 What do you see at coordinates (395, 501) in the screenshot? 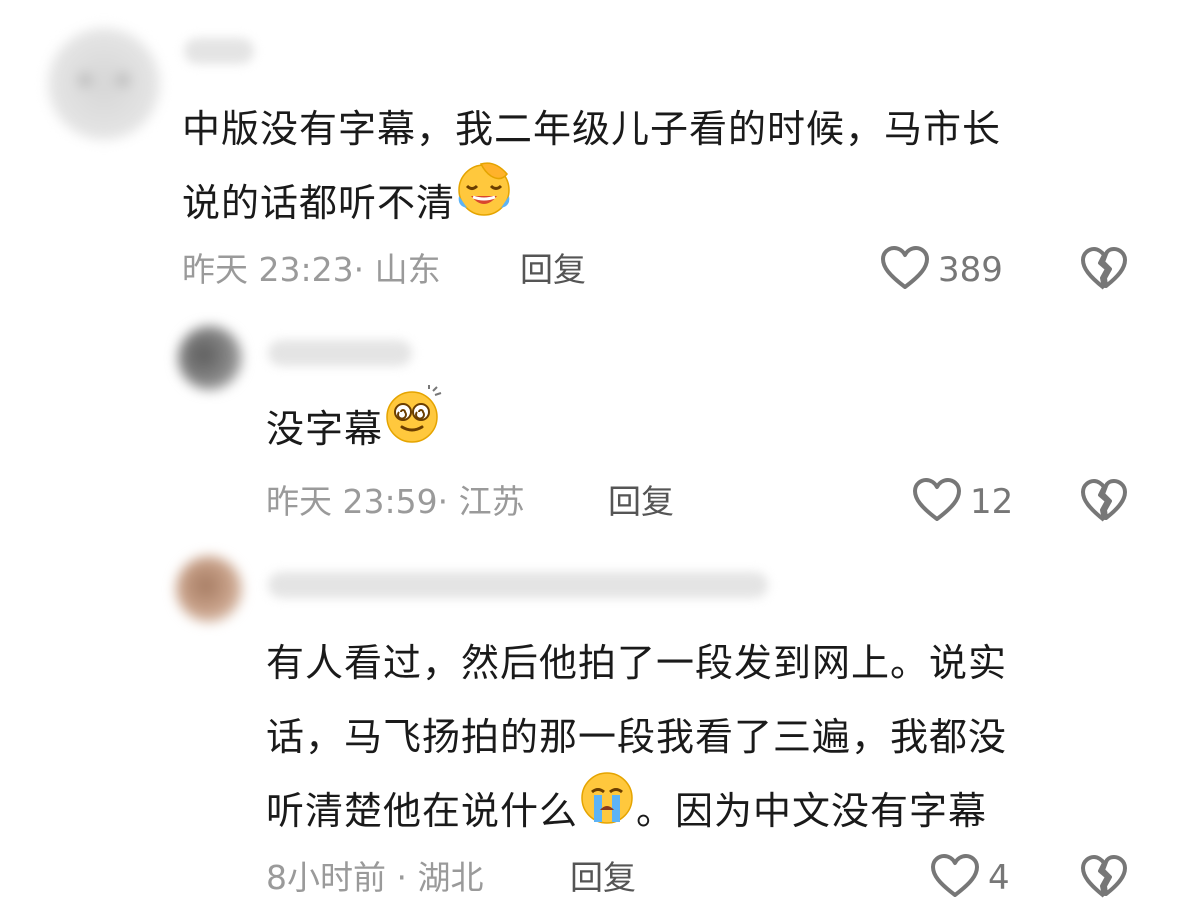
I see `comment-meta: 昨天 23:59· 江苏` at bounding box center [395, 501].